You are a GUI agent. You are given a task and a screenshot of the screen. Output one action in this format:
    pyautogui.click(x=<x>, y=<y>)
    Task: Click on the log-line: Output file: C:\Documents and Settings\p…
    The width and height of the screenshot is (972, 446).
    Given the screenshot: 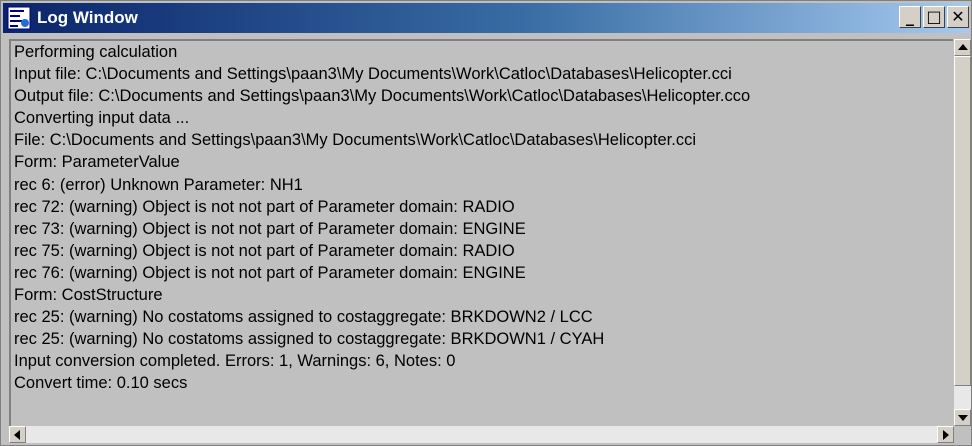 What is the action you would take?
    pyautogui.click(x=382, y=96)
    